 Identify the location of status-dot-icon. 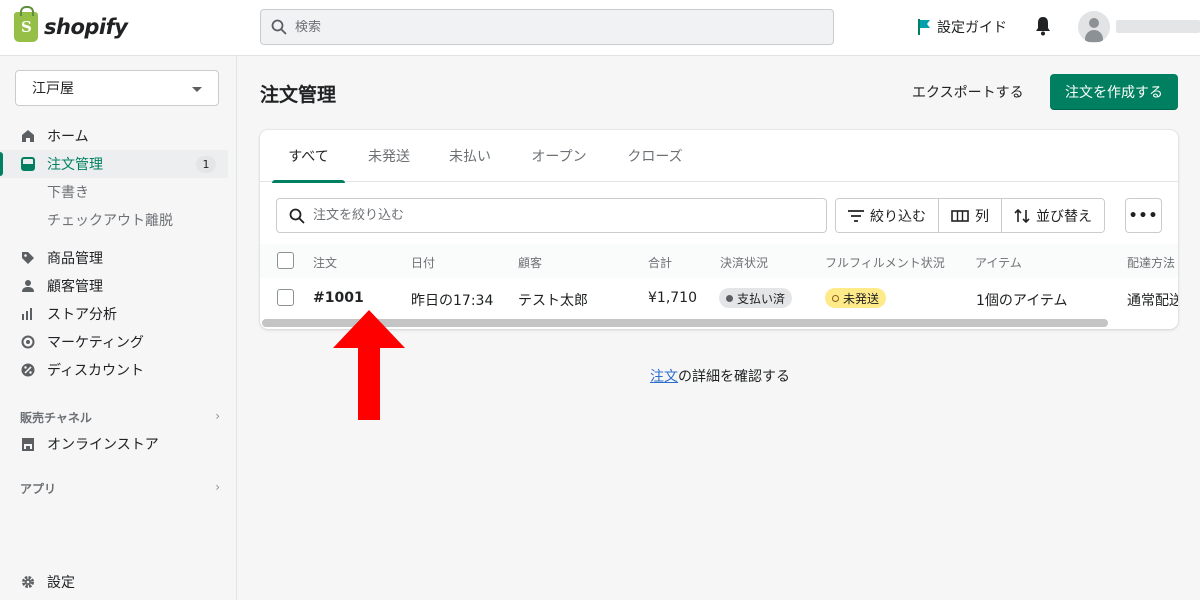
(729, 298).